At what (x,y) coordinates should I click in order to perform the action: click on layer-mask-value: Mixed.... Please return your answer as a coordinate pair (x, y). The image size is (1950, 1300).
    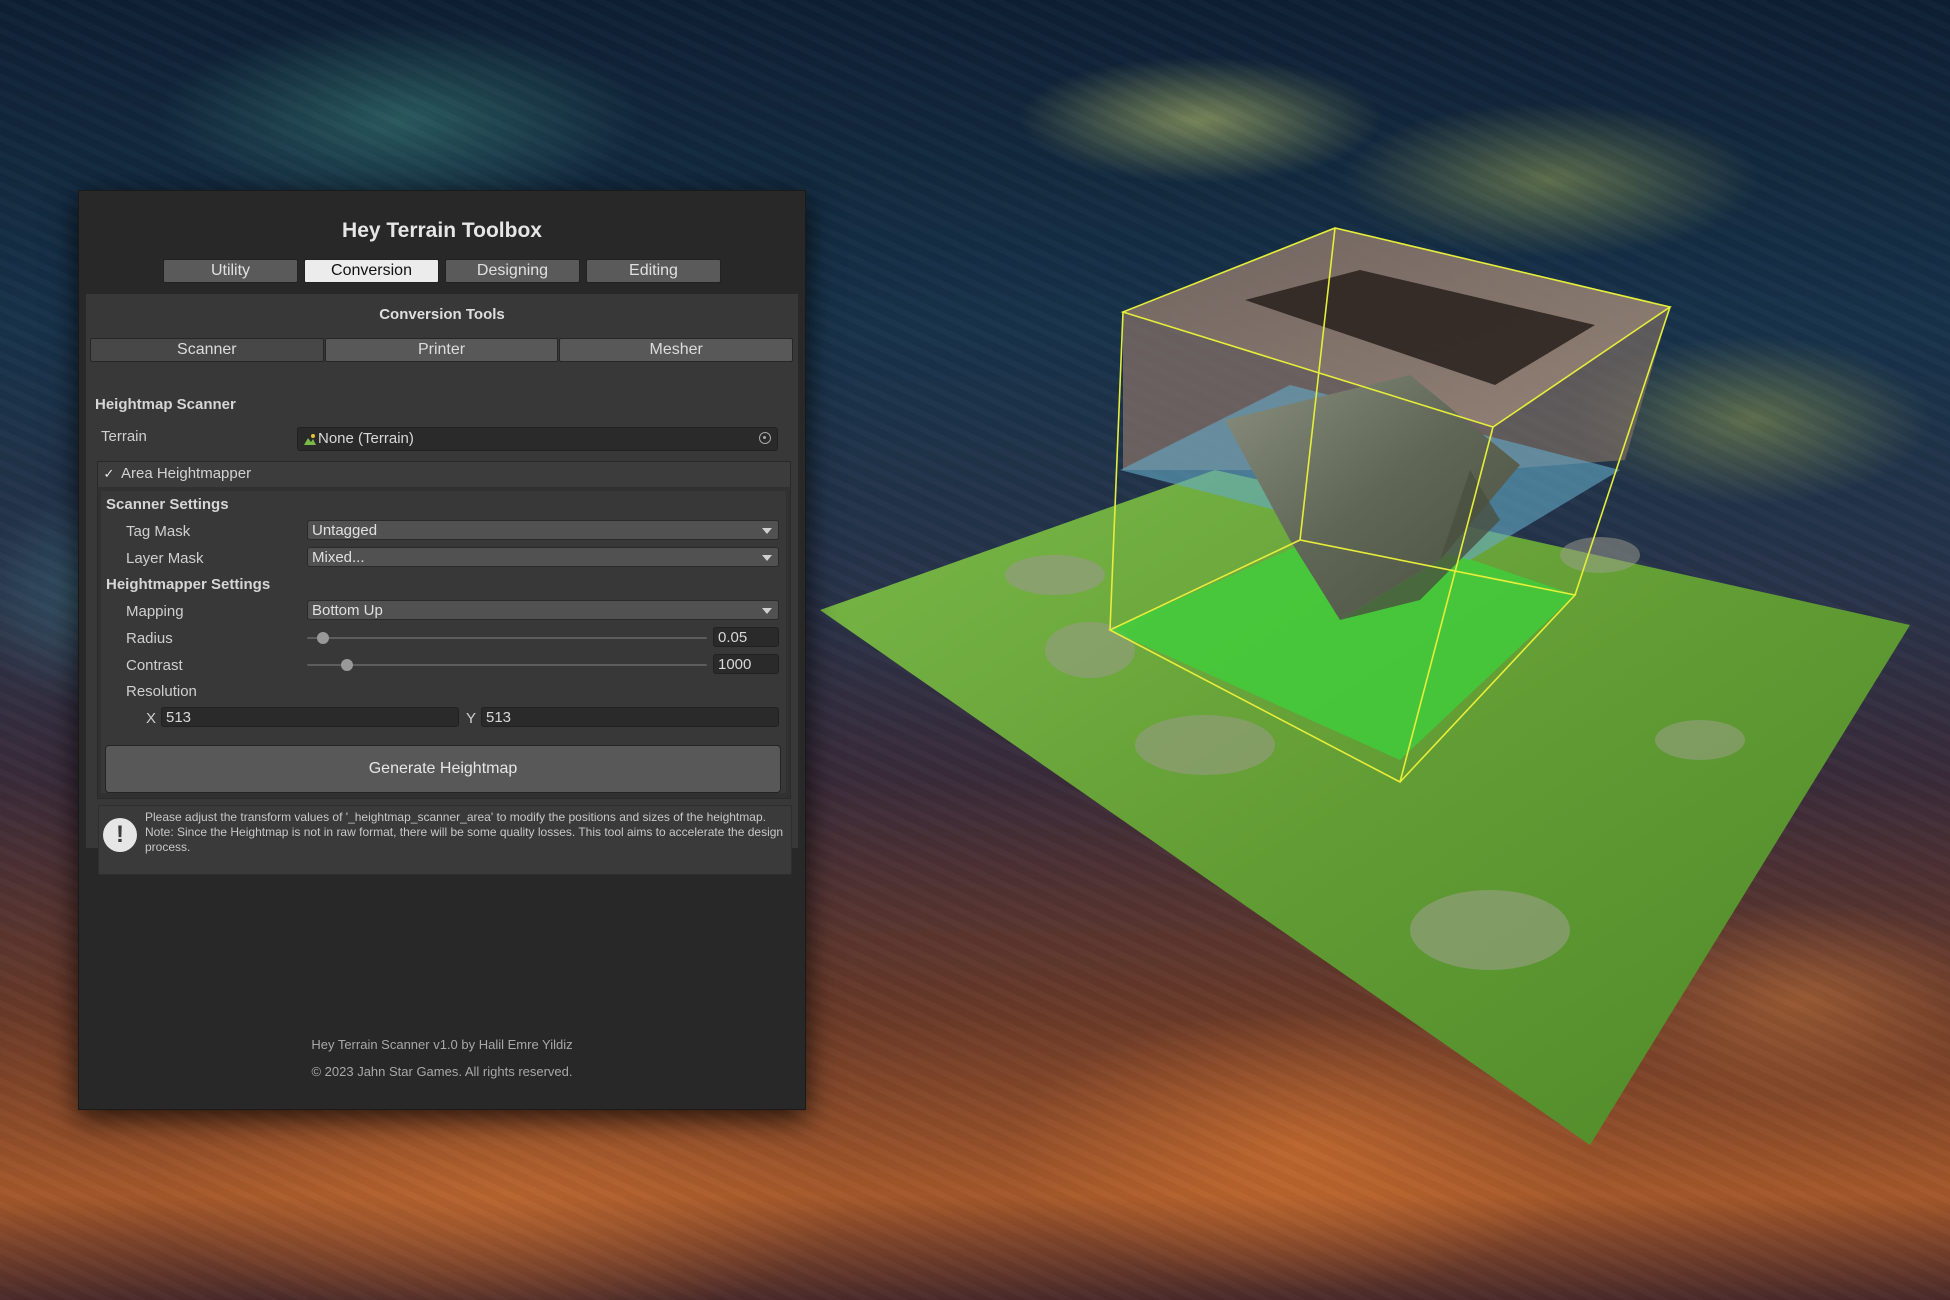
    Looking at the image, I should click on (338, 557).